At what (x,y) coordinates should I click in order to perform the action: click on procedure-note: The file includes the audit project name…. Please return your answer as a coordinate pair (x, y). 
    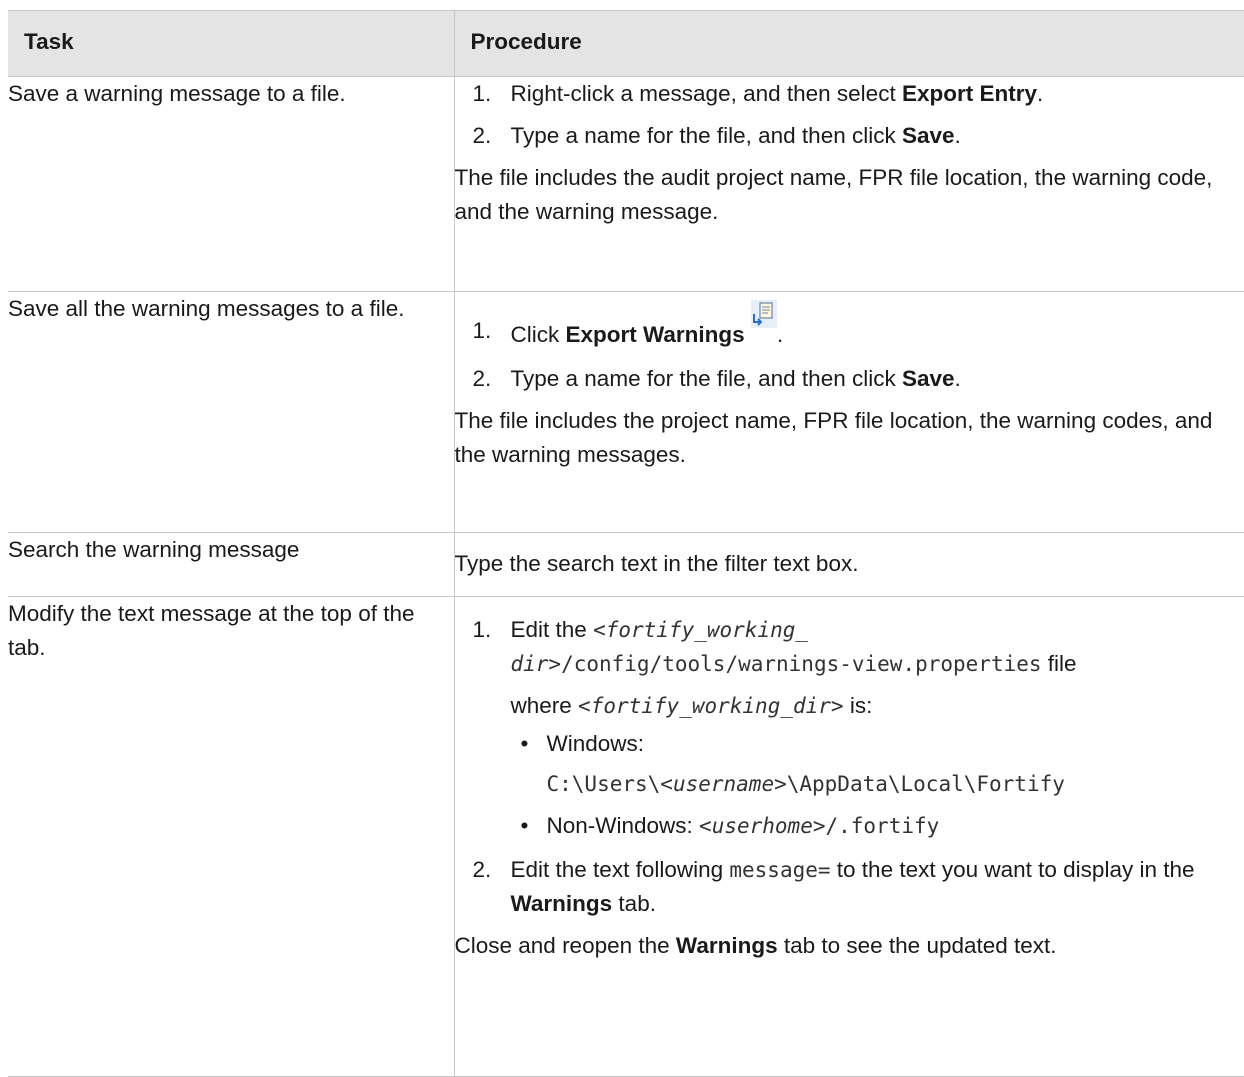
    Looking at the image, I should click on (849, 195).